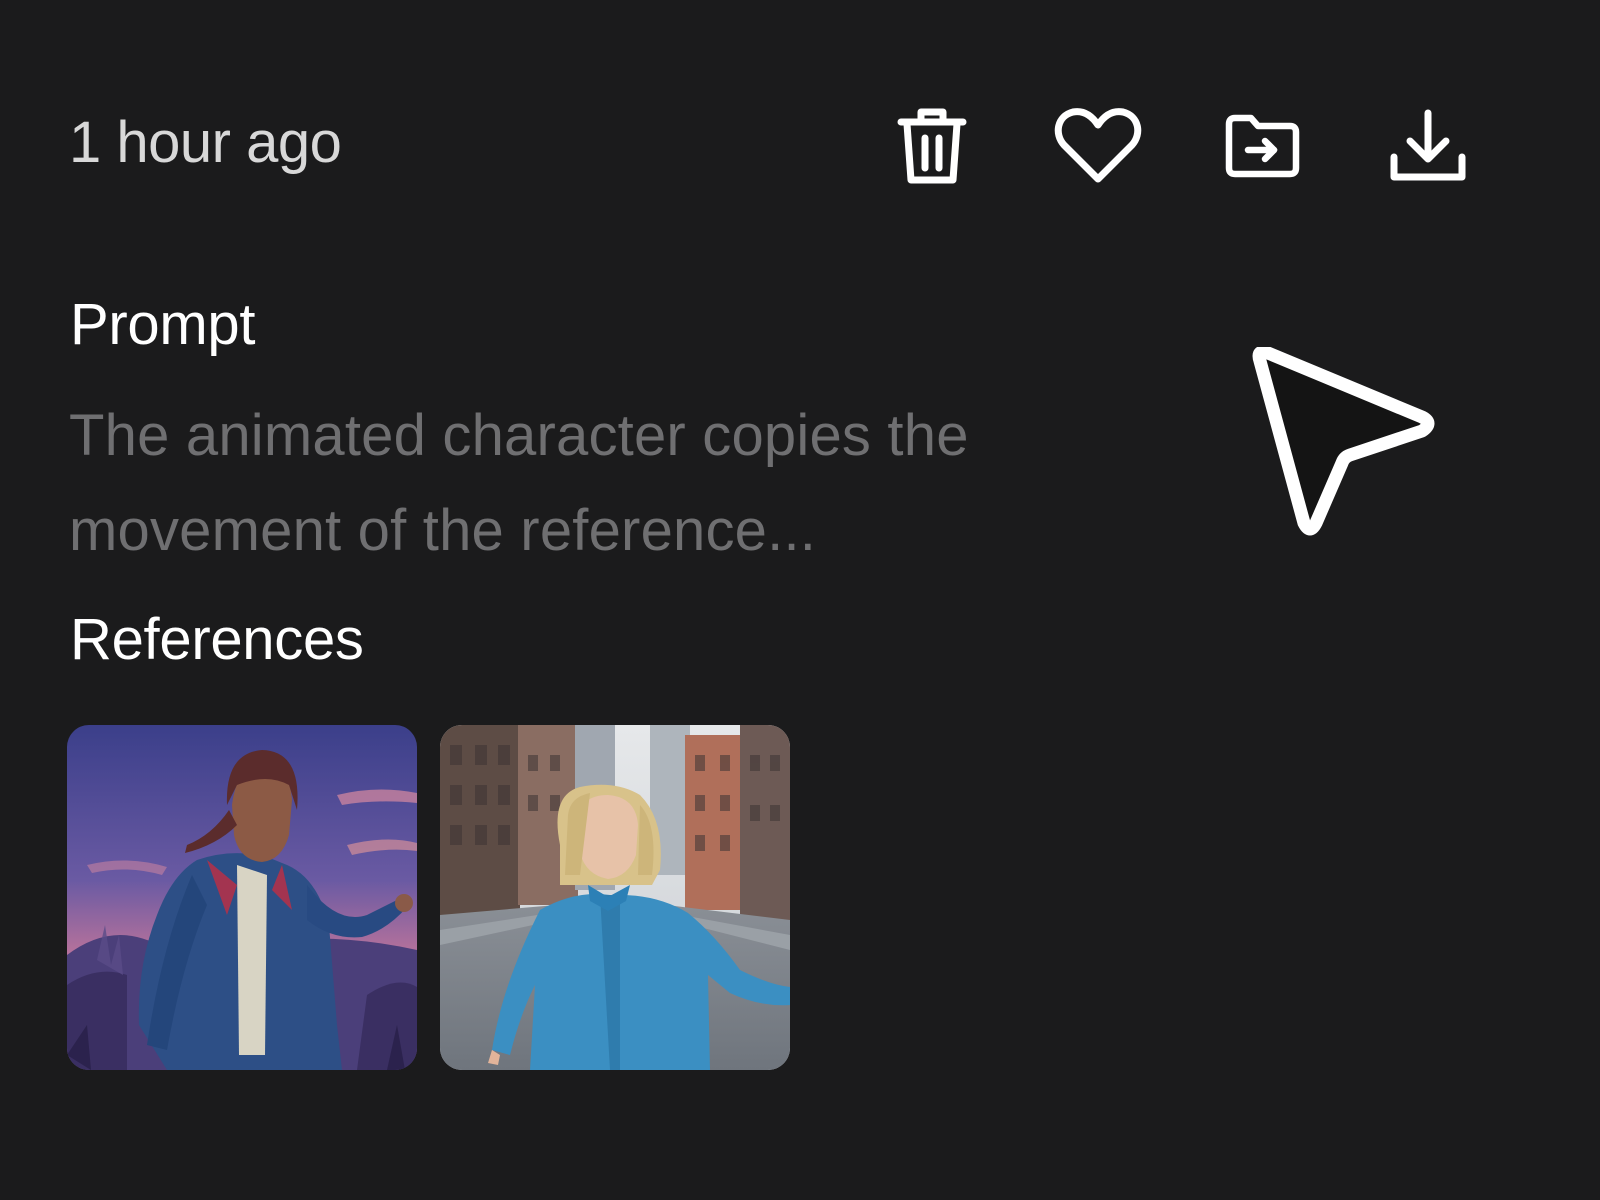 Image resolution: width=1600 pixels, height=1200 pixels. Describe the element at coordinates (205, 142) in the screenshot. I see `timestamp: 1 hour ago` at that location.